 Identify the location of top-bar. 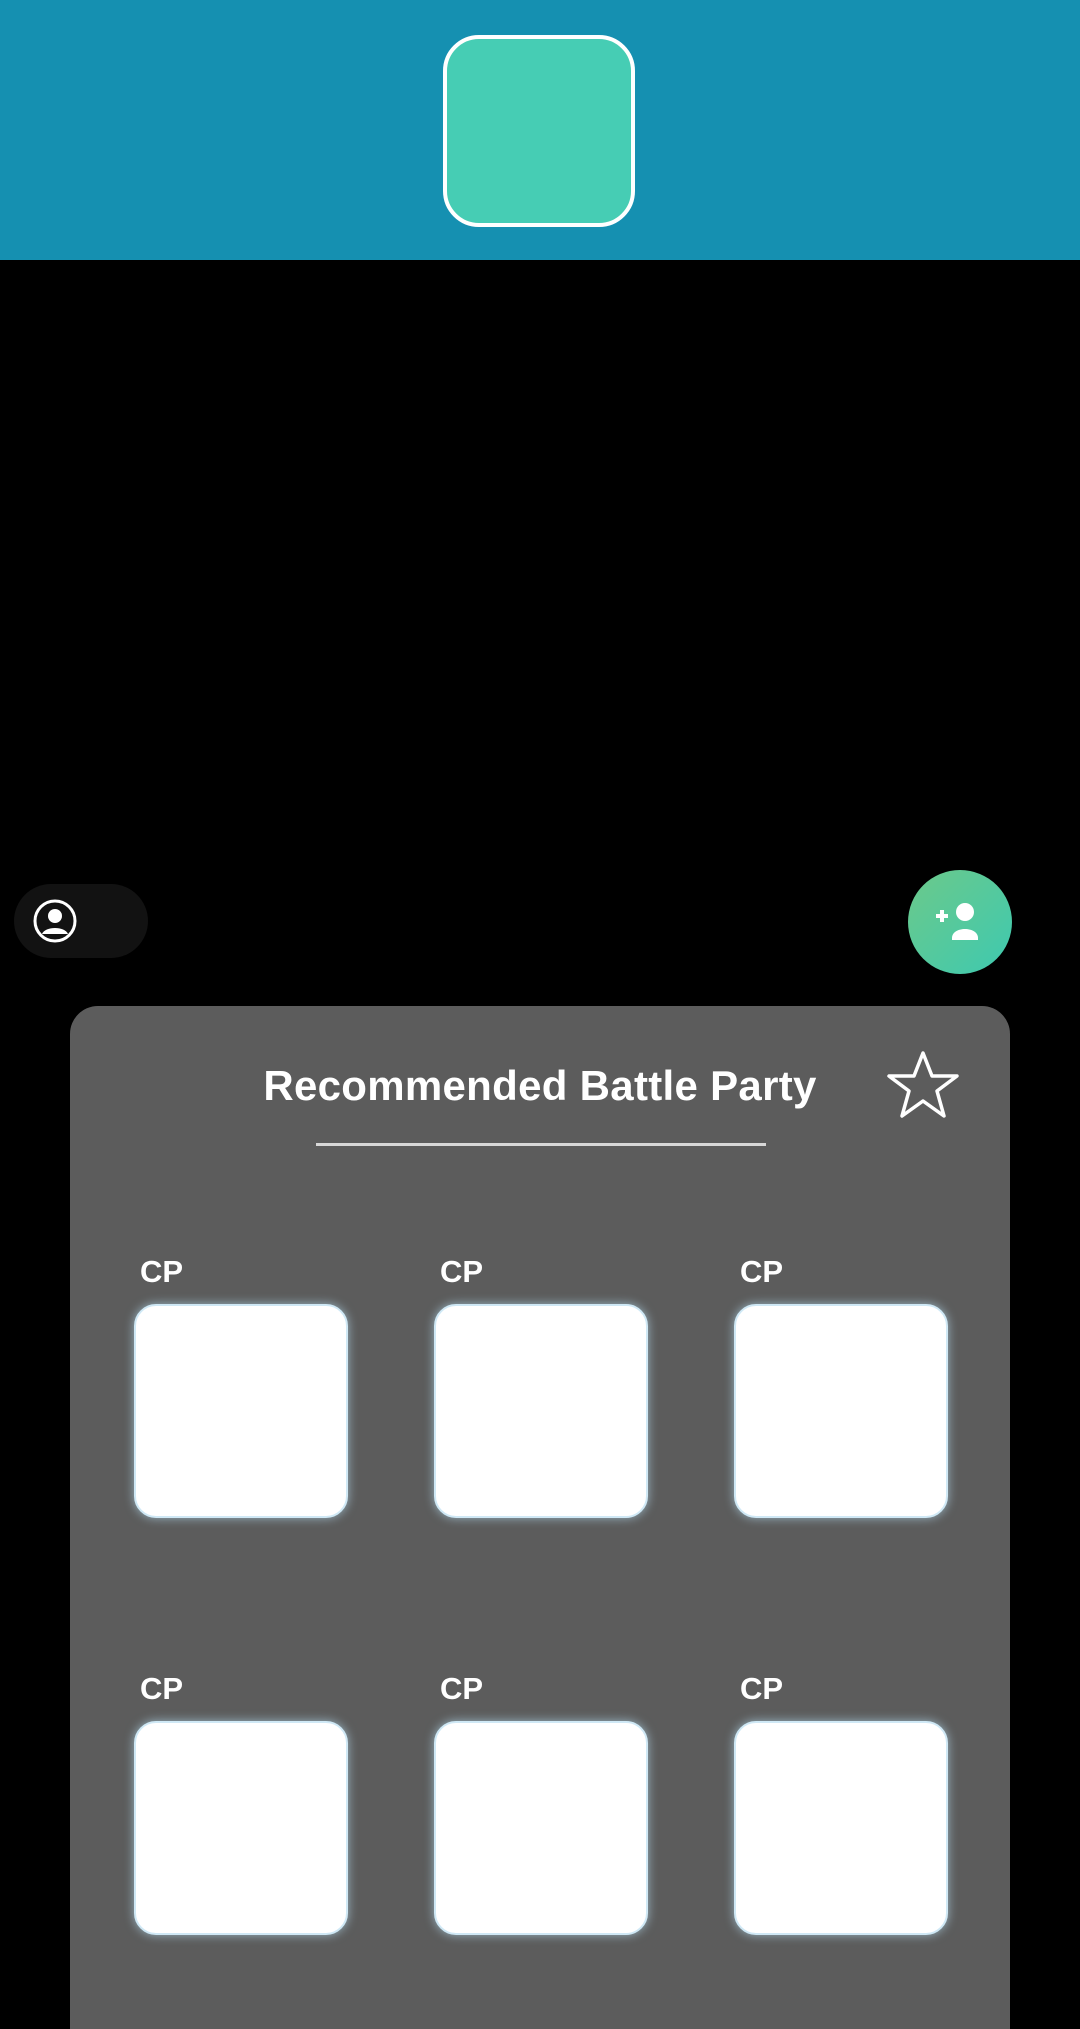
(540, 130).